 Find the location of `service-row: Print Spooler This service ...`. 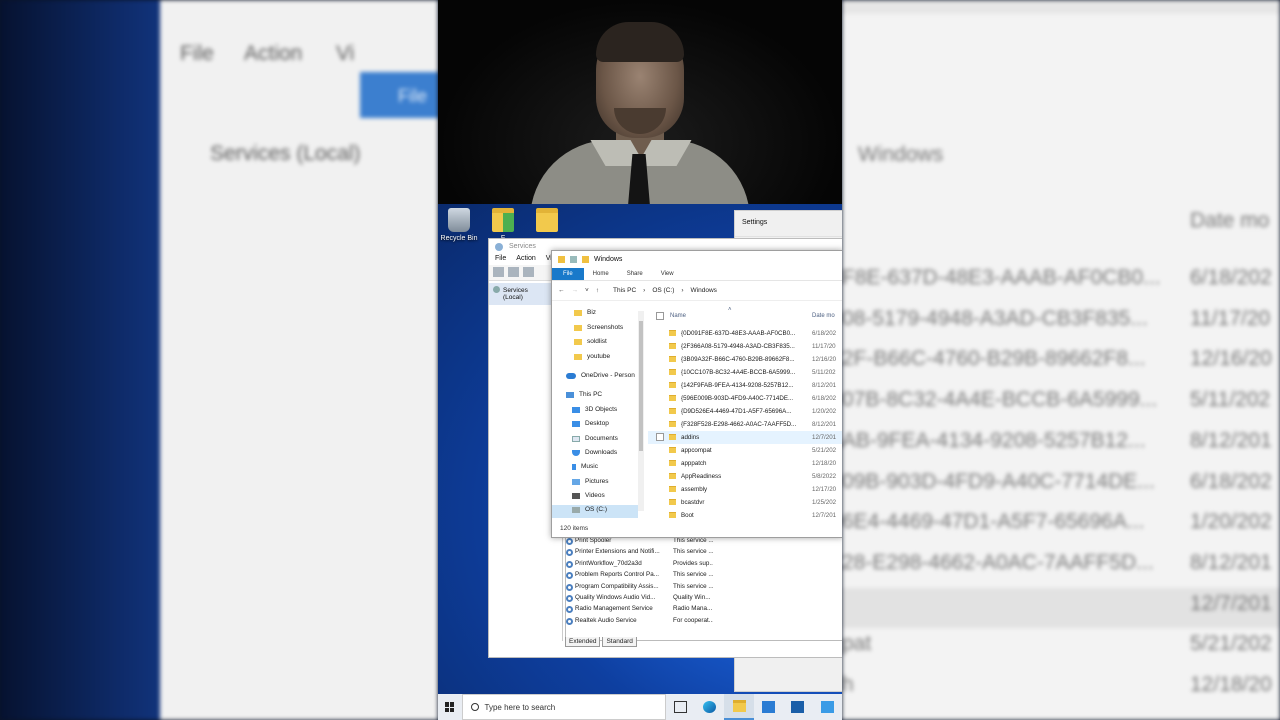

service-row: Print Spooler This service ... is located at coordinates (704, 542).